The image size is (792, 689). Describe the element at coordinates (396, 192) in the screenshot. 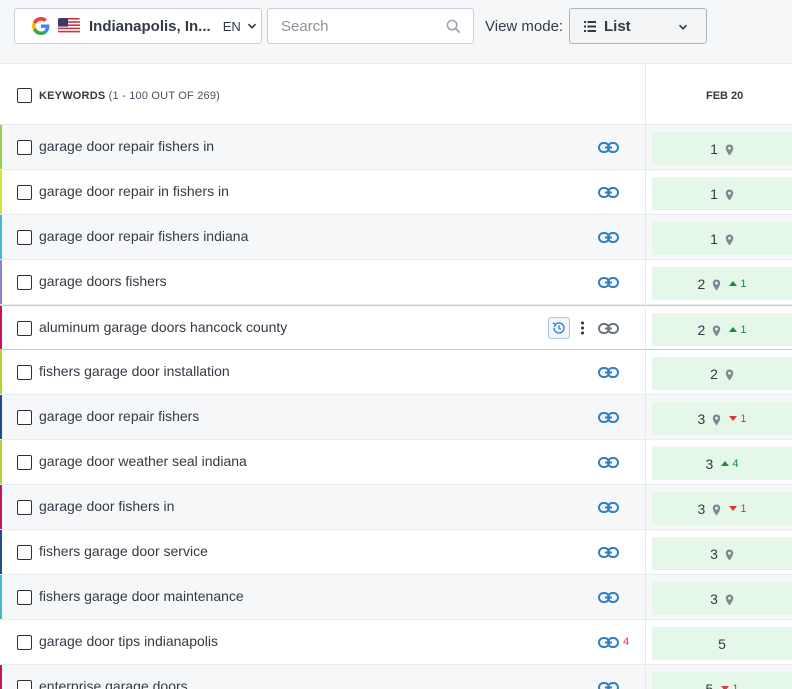

I see `table-row: garage door repair in fishers in 1` at that location.